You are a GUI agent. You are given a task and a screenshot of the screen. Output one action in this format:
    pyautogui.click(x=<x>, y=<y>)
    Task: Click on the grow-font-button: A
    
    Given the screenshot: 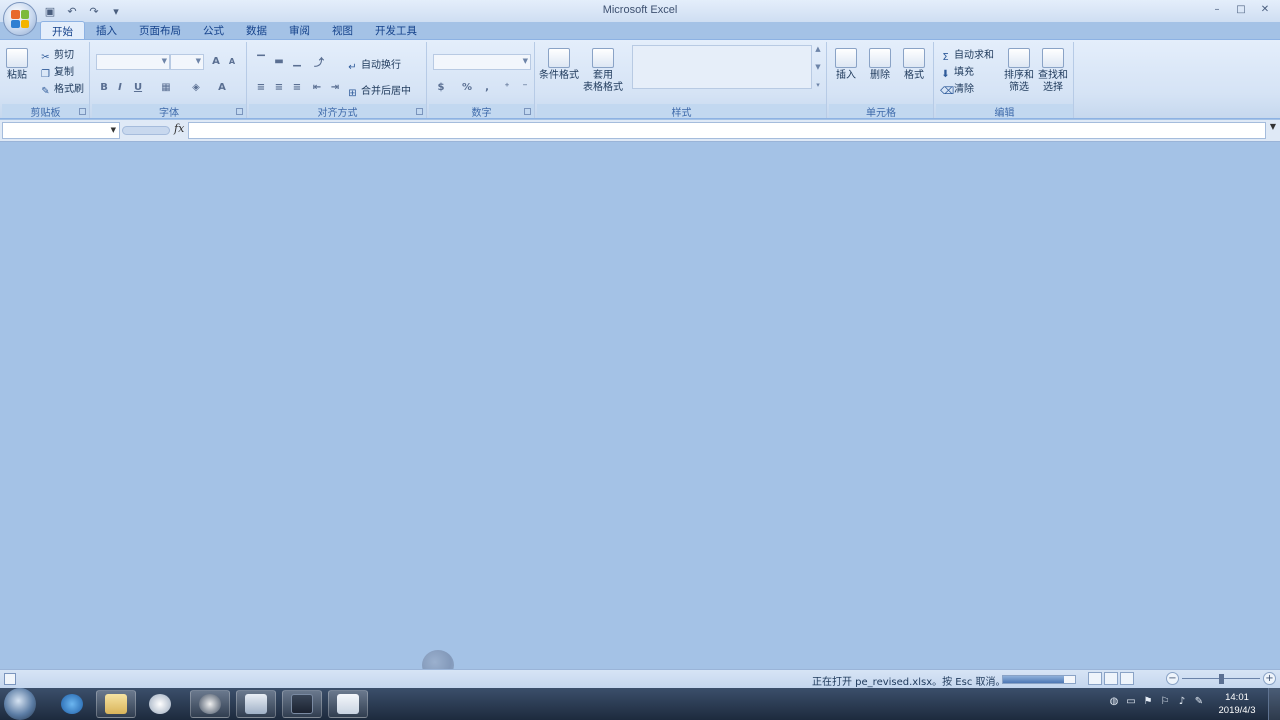 What is the action you would take?
    pyautogui.click(x=216, y=61)
    